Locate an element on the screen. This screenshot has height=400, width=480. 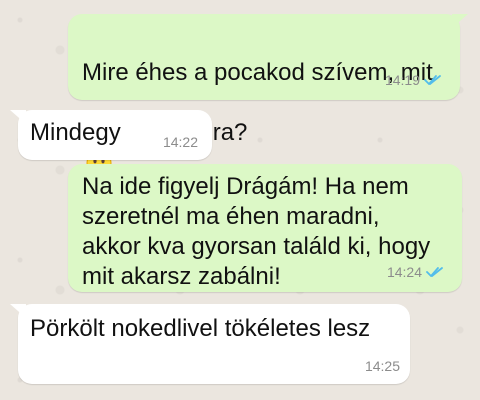
message-text: Mindegy is located at coordinates (75, 132).